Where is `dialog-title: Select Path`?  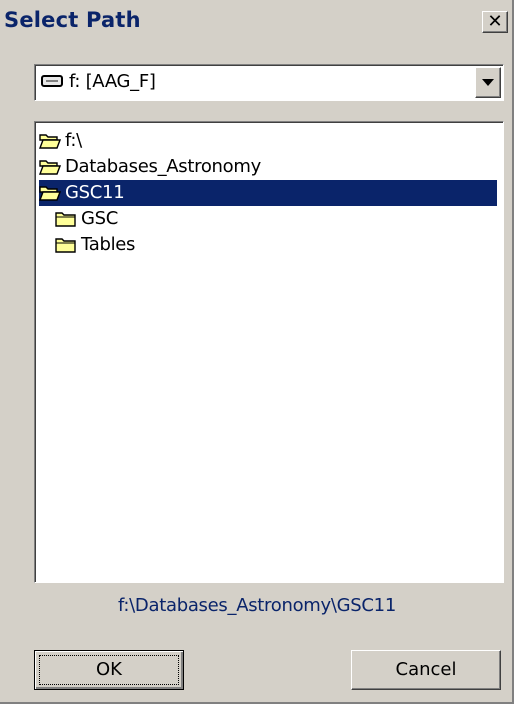 dialog-title: Select Path is located at coordinates (72, 20).